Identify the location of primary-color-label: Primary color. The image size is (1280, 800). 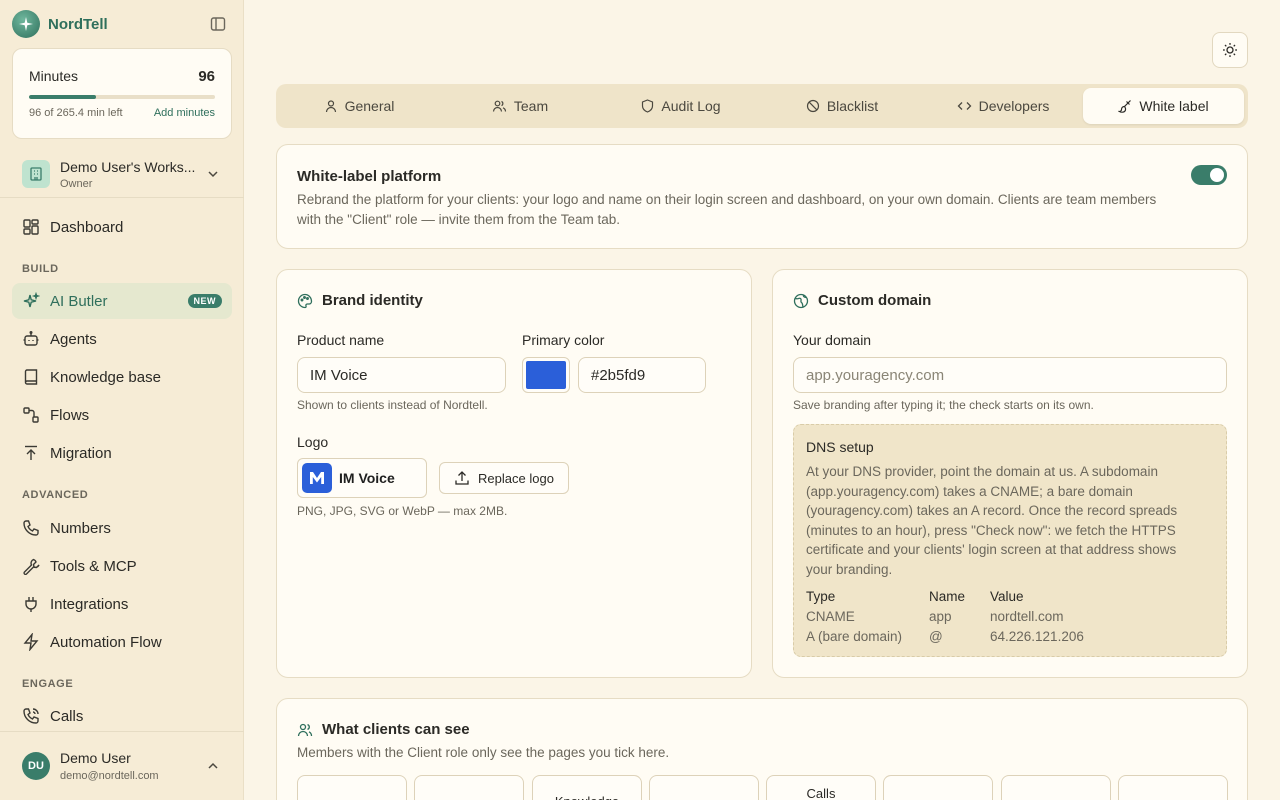
(563, 340).